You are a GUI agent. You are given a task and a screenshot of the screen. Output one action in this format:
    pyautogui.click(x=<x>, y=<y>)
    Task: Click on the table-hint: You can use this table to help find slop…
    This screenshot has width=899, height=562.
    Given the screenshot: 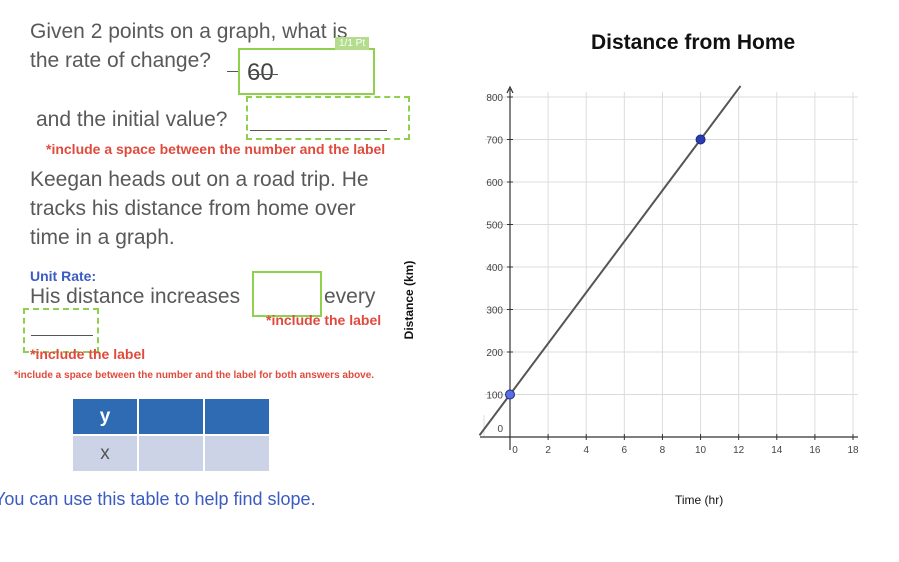 What is the action you would take?
    pyautogui.click(x=158, y=499)
    